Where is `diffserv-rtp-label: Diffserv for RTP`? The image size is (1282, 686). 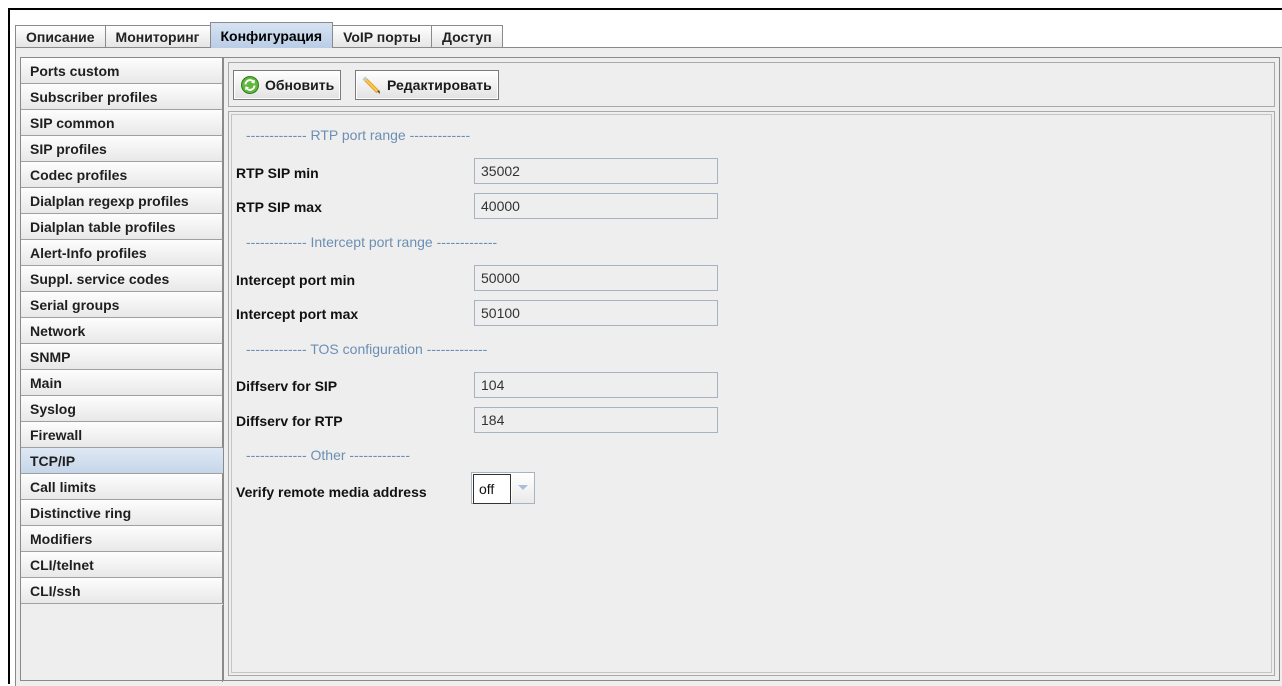
diffserv-rtp-label: Diffserv for RTP is located at coordinates (289, 421).